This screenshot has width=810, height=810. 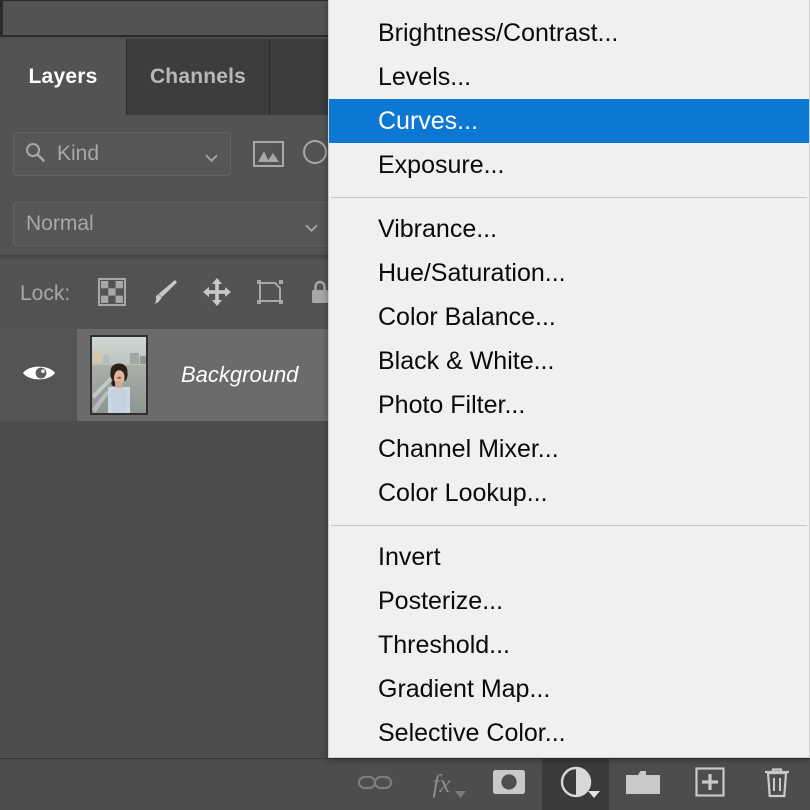 What do you see at coordinates (315, 154) in the screenshot?
I see `adjustment-filter-icon` at bounding box center [315, 154].